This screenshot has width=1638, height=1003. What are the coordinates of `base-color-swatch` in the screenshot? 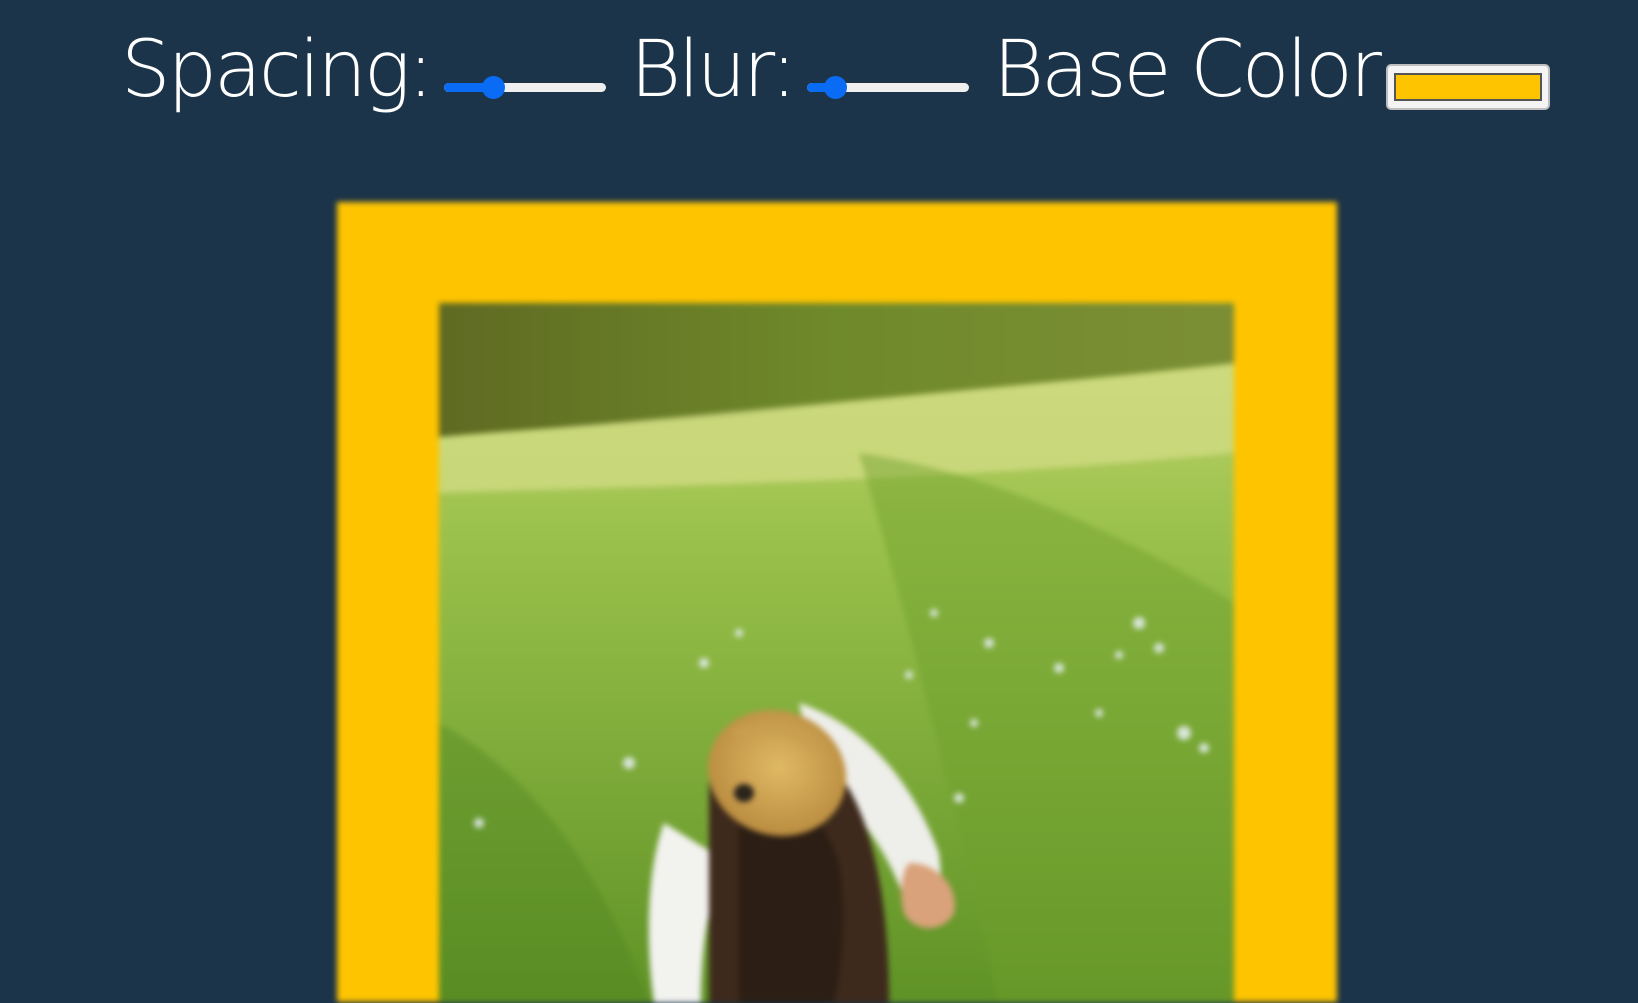 It's located at (1468, 87).